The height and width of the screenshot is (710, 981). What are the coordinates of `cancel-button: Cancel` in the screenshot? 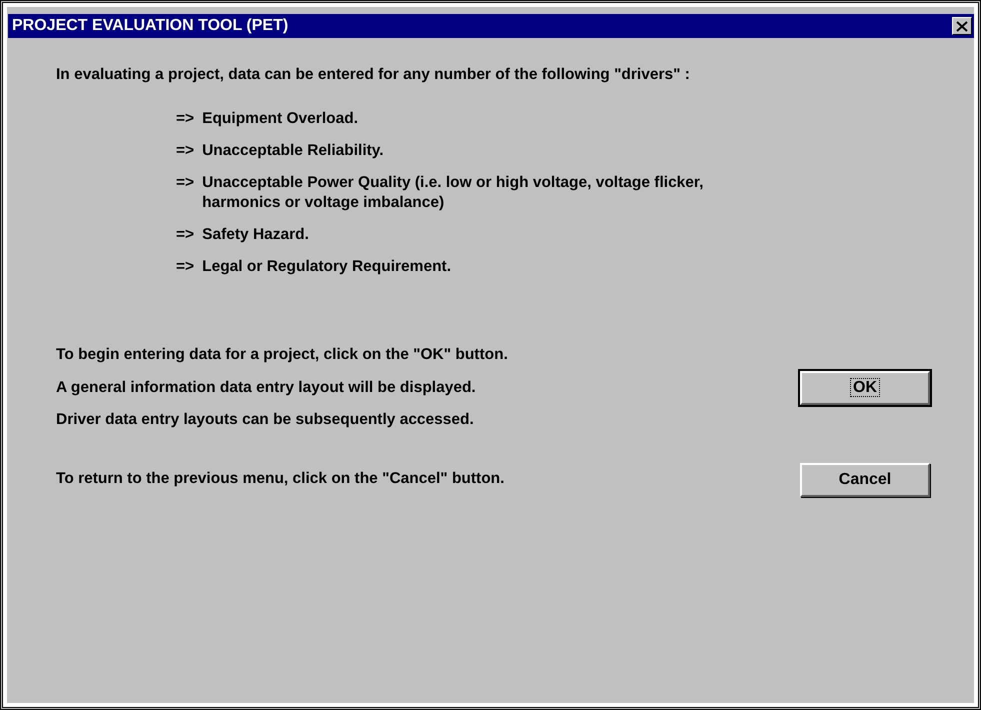 It's located at (865, 479).